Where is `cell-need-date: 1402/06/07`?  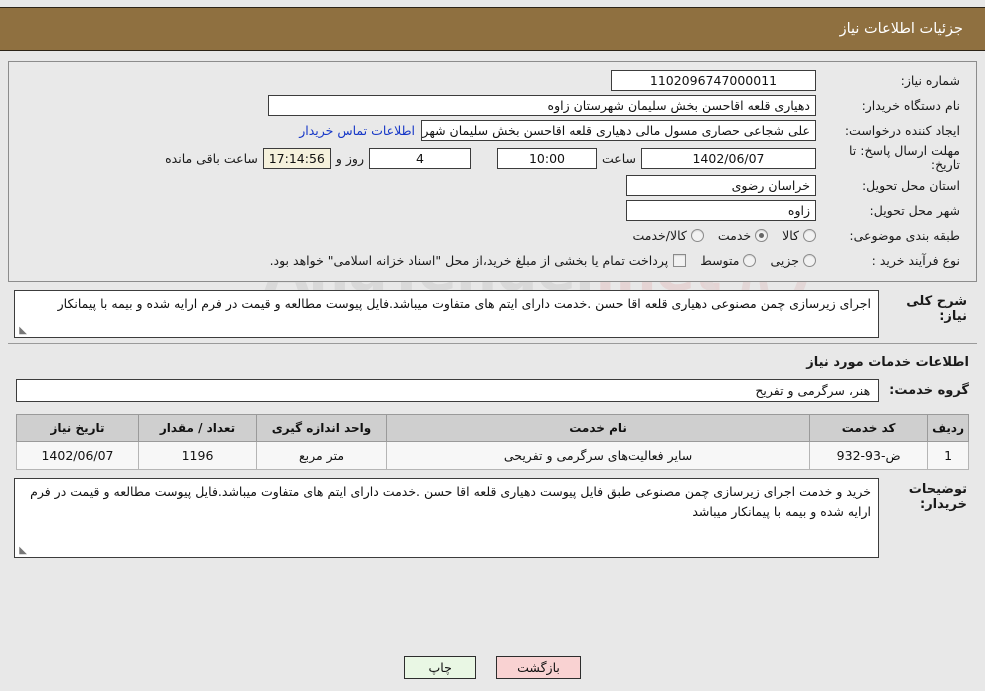 cell-need-date: 1402/06/07 is located at coordinates (77, 455).